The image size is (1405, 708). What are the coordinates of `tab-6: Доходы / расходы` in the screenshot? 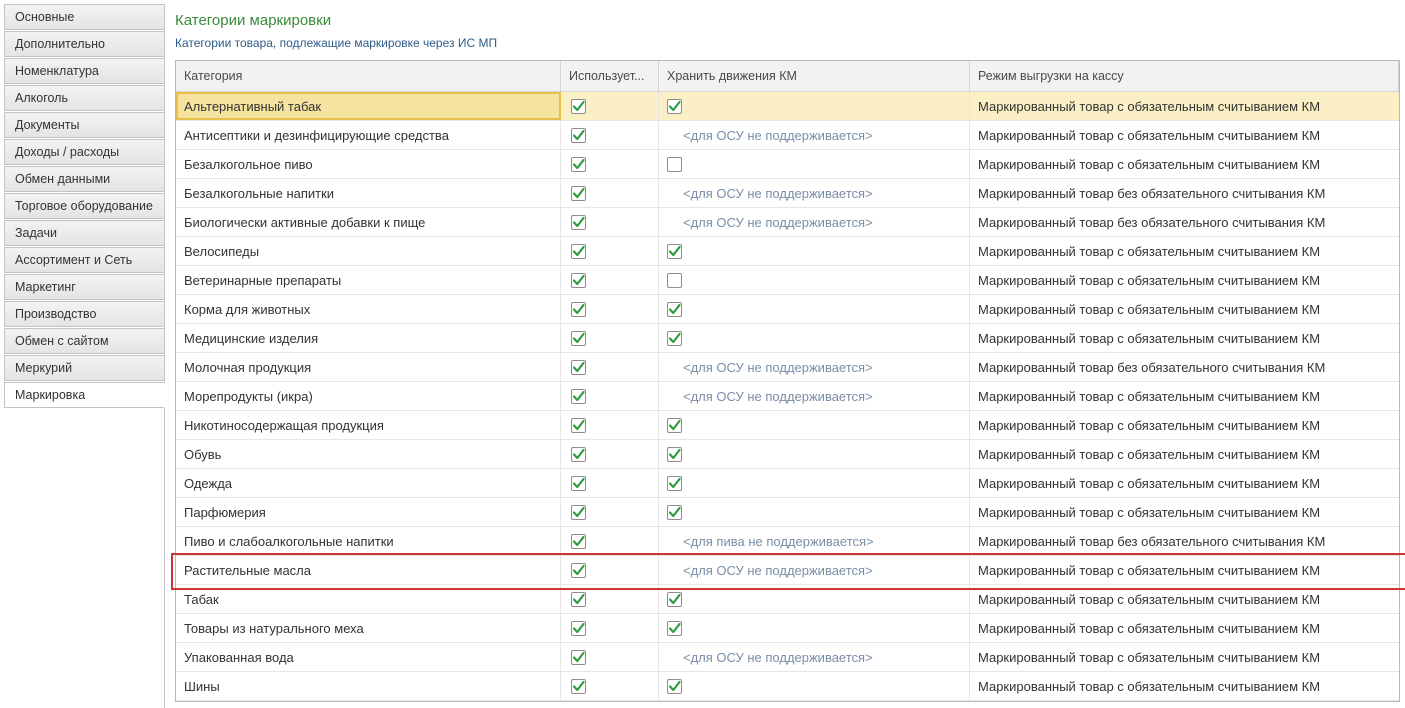 It's located at (84, 152).